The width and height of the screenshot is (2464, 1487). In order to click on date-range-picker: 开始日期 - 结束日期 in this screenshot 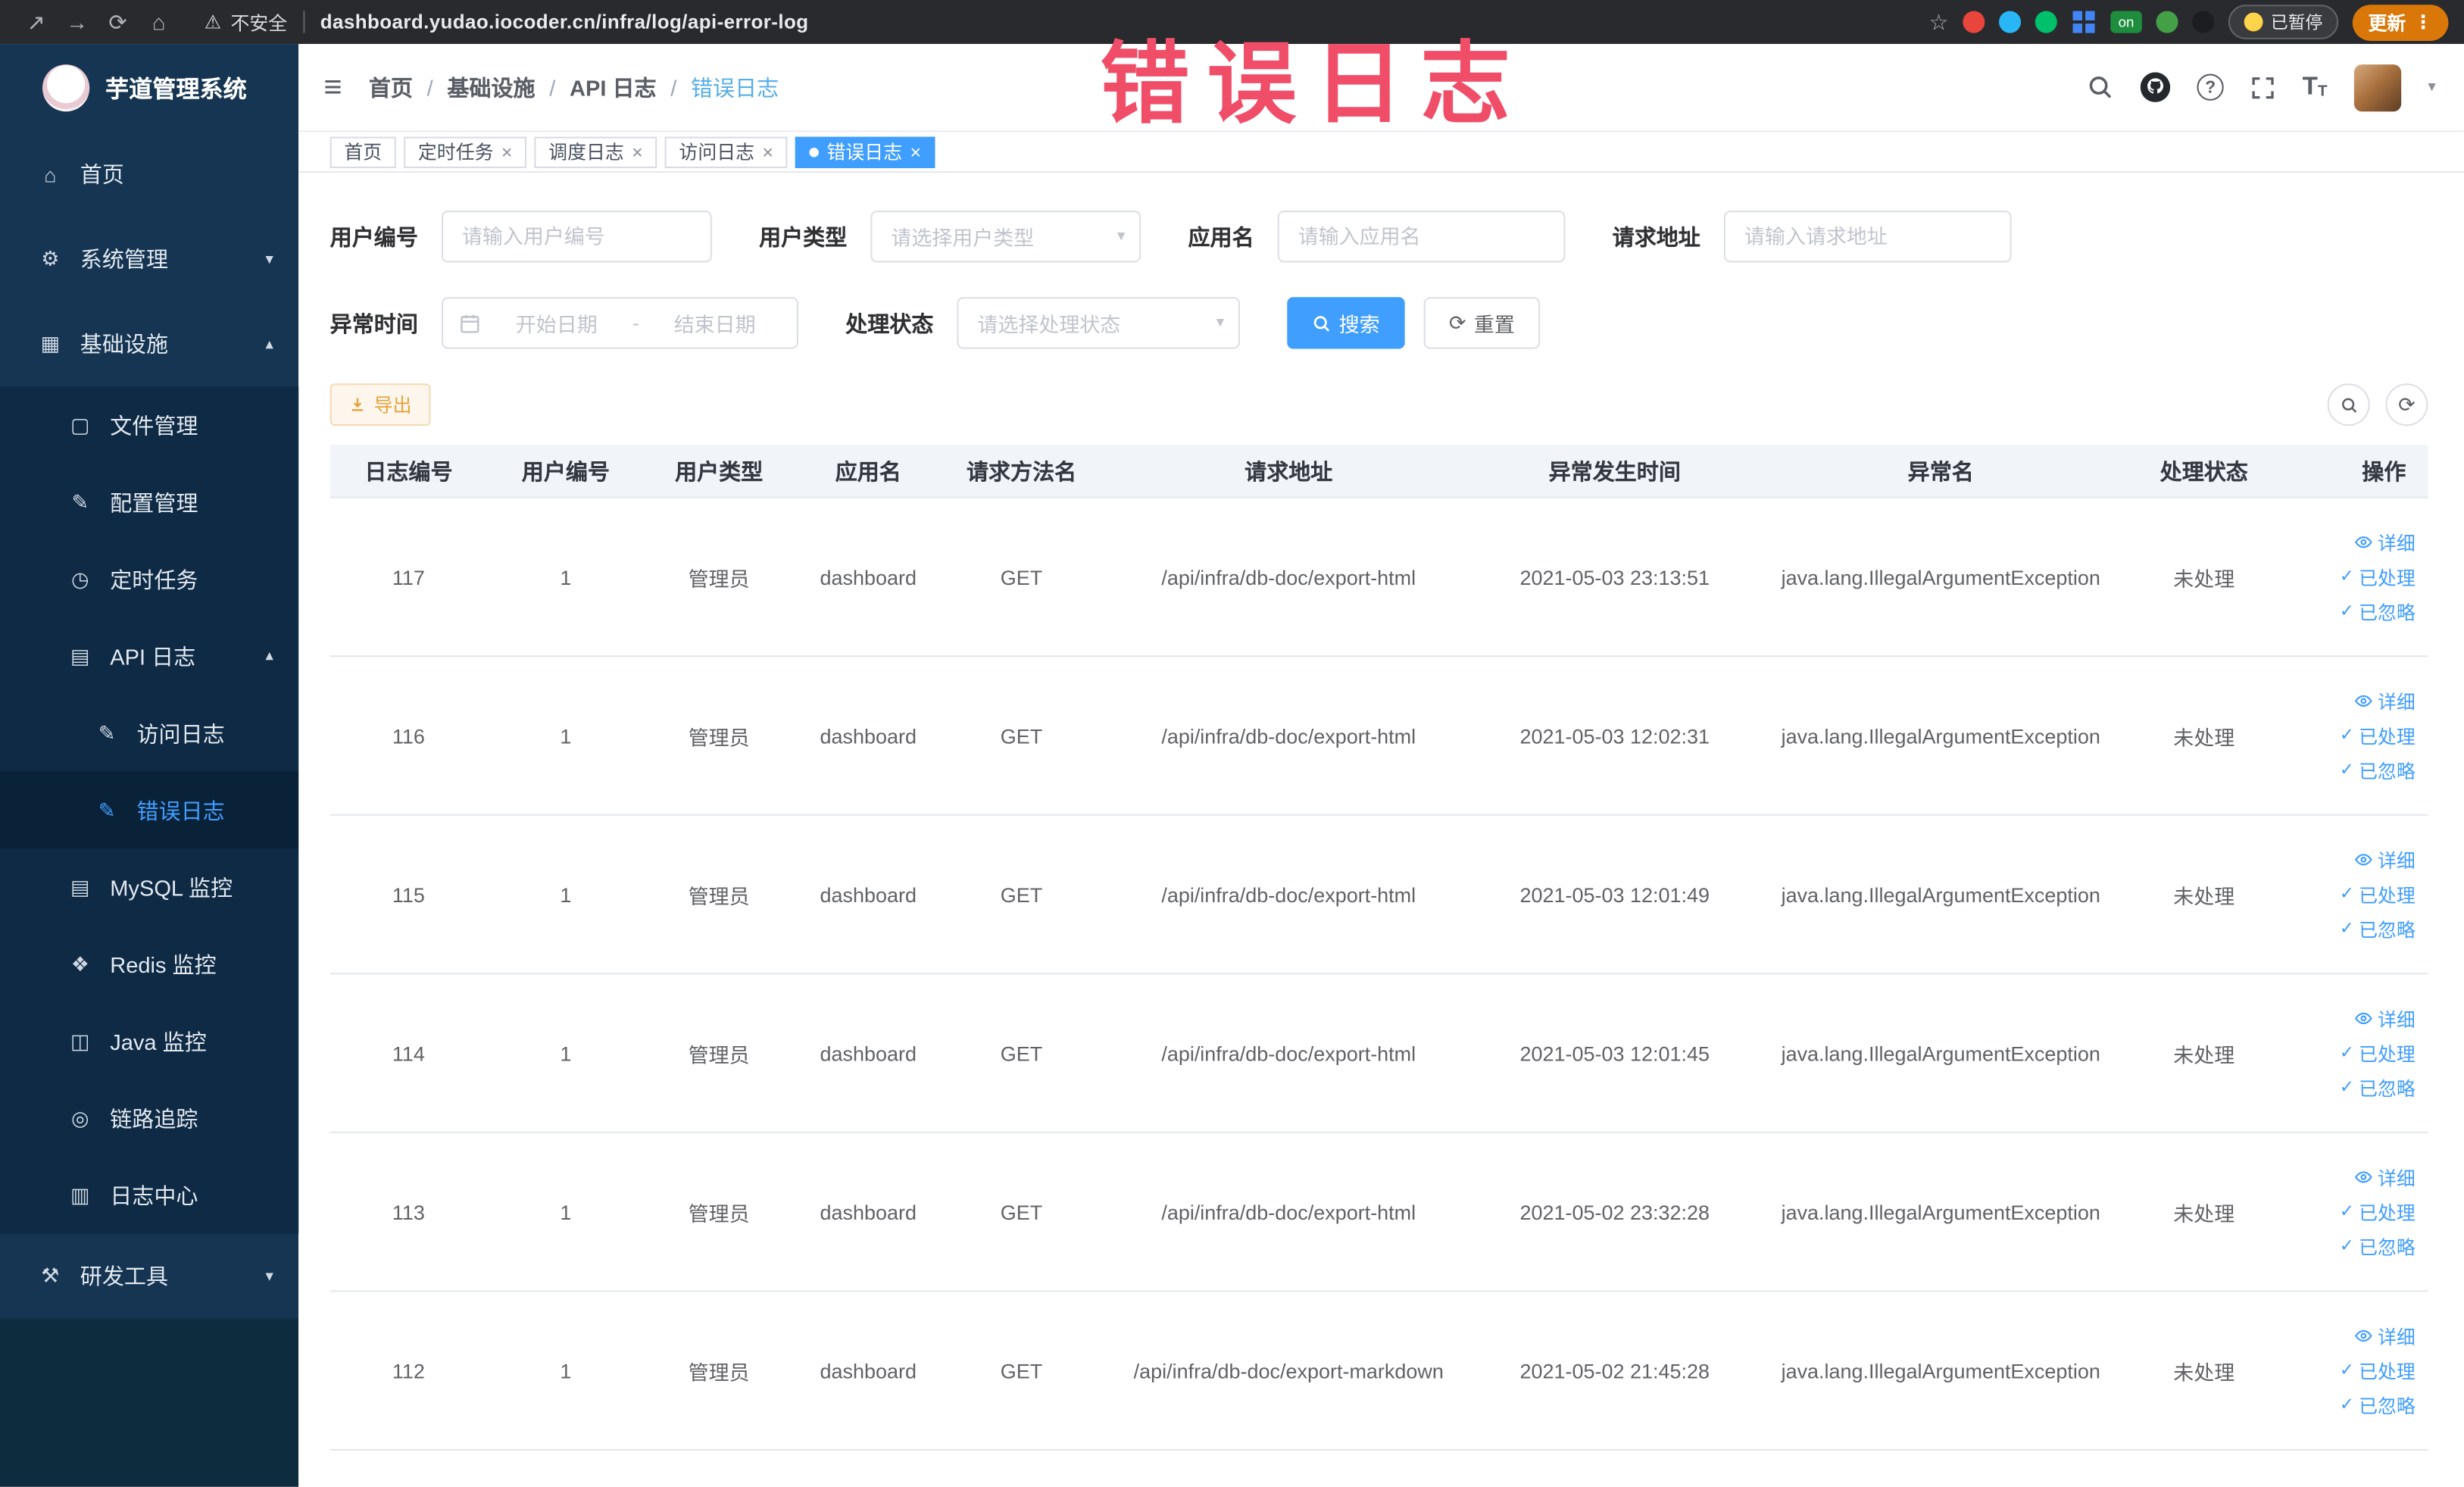, I will do `click(619, 323)`.